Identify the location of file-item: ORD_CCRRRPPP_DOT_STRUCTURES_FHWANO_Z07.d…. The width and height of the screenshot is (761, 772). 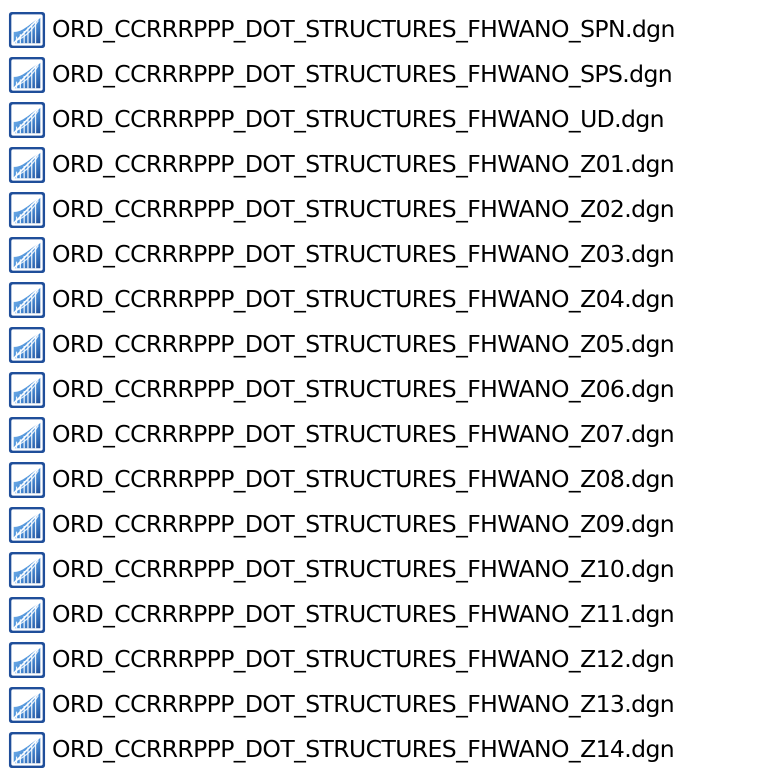
(383, 434).